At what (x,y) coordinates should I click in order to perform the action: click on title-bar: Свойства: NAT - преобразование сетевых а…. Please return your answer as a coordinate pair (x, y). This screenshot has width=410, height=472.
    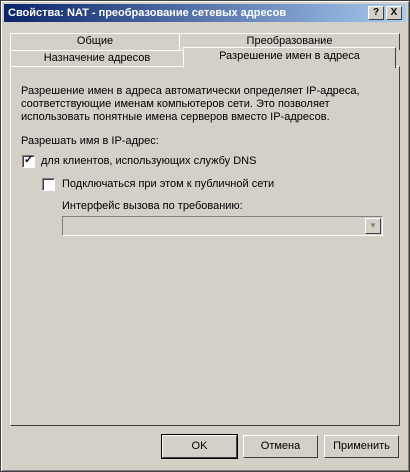
    Looking at the image, I should click on (205, 13).